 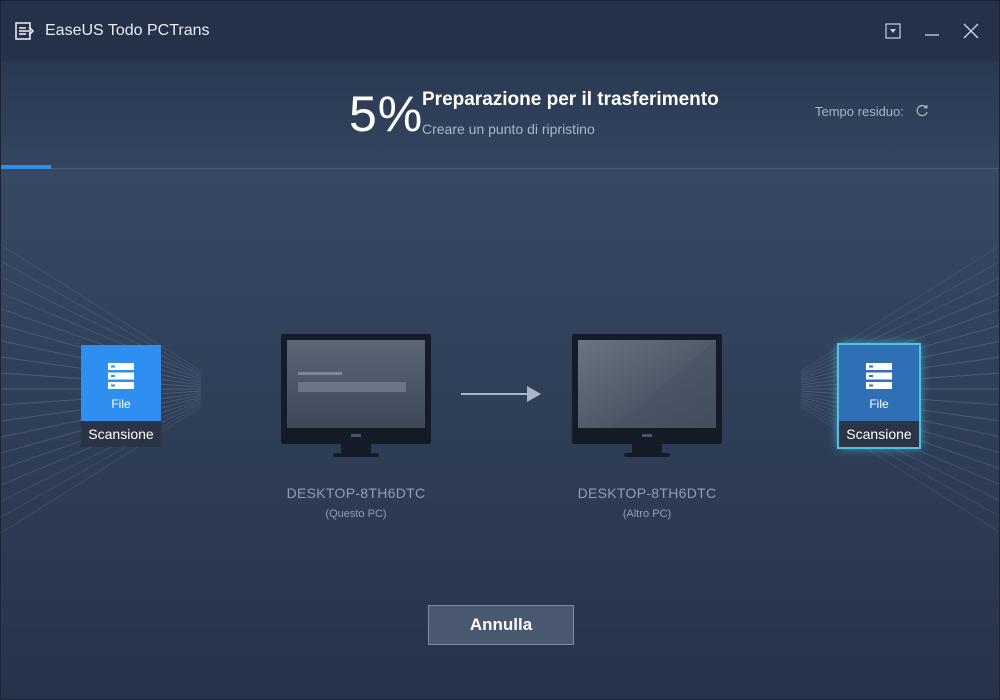 What do you see at coordinates (932, 31) in the screenshot?
I see `minimize-button` at bounding box center [932, 31].